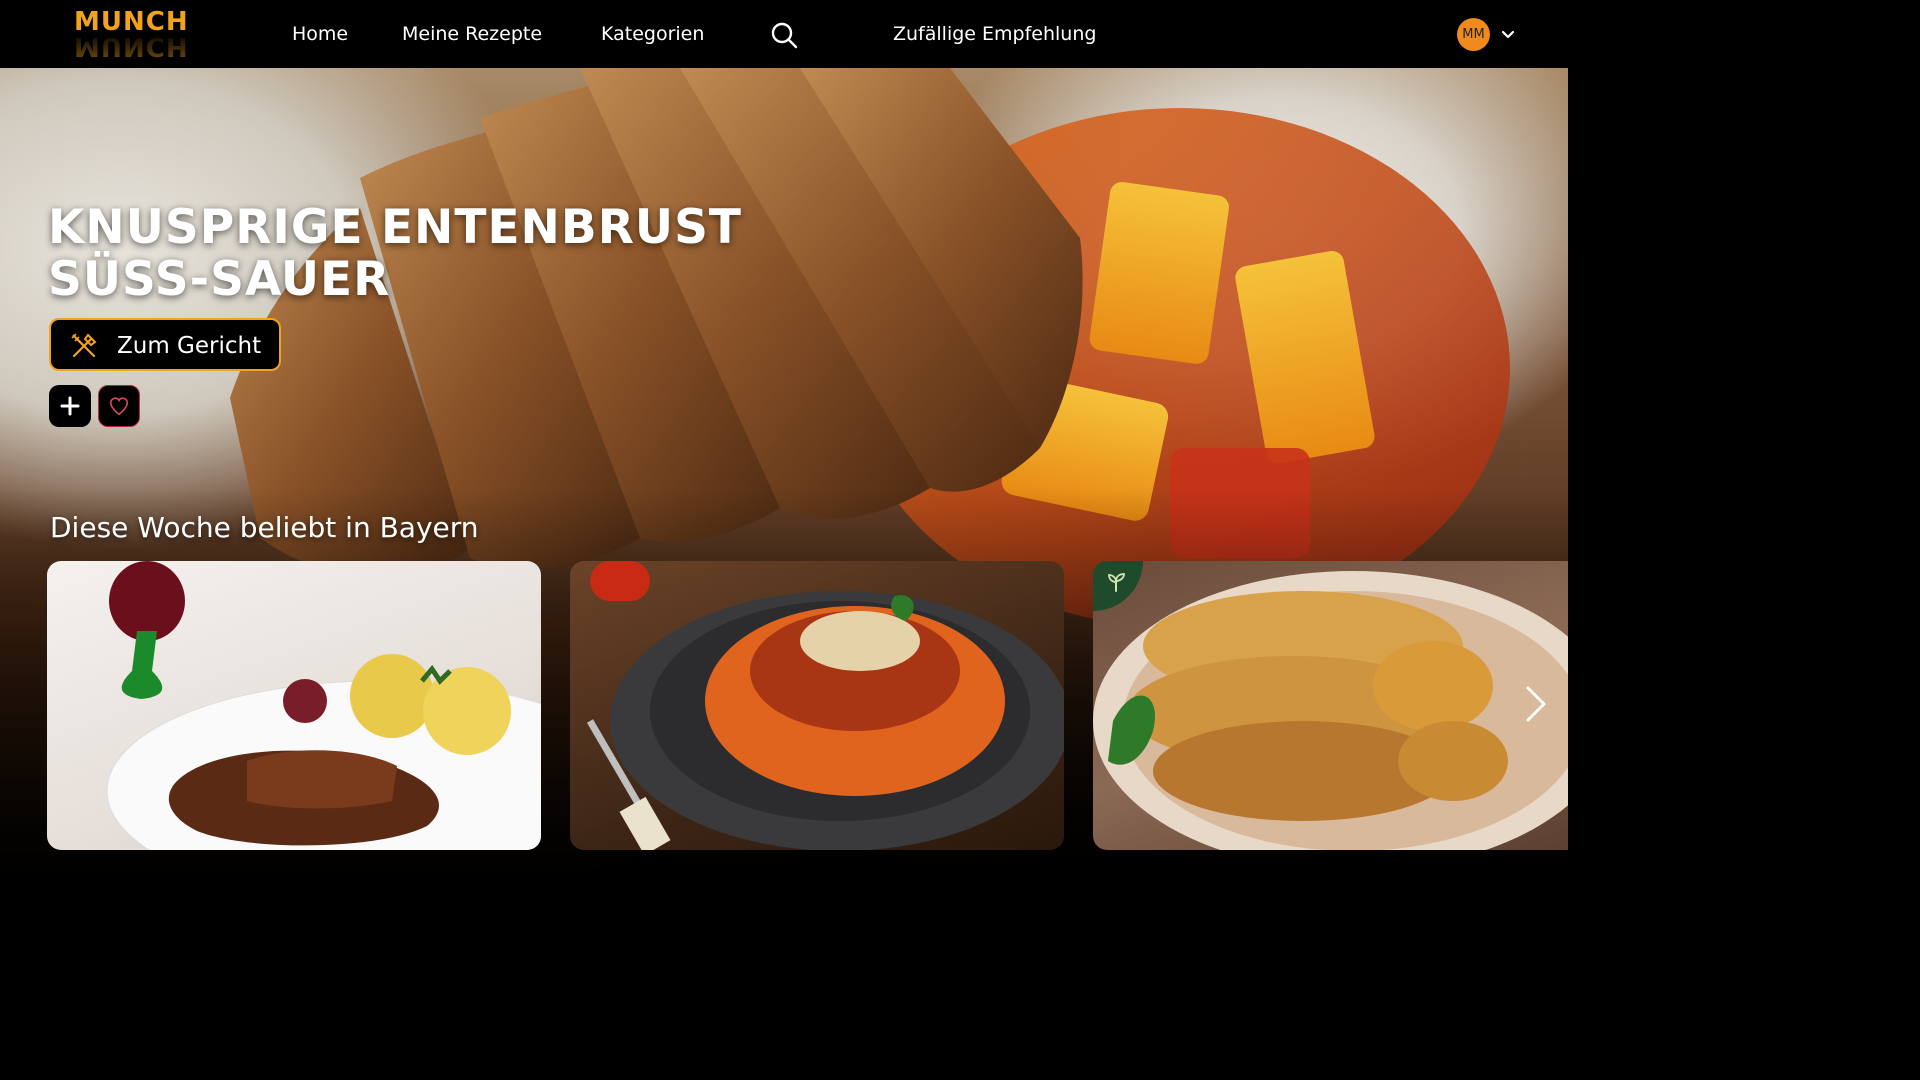 The height and width of the screenshot is (1080, 1920). Describe the element at coordinates (1116, 582) in the screenshot. I see `sprout-icon` at that location.